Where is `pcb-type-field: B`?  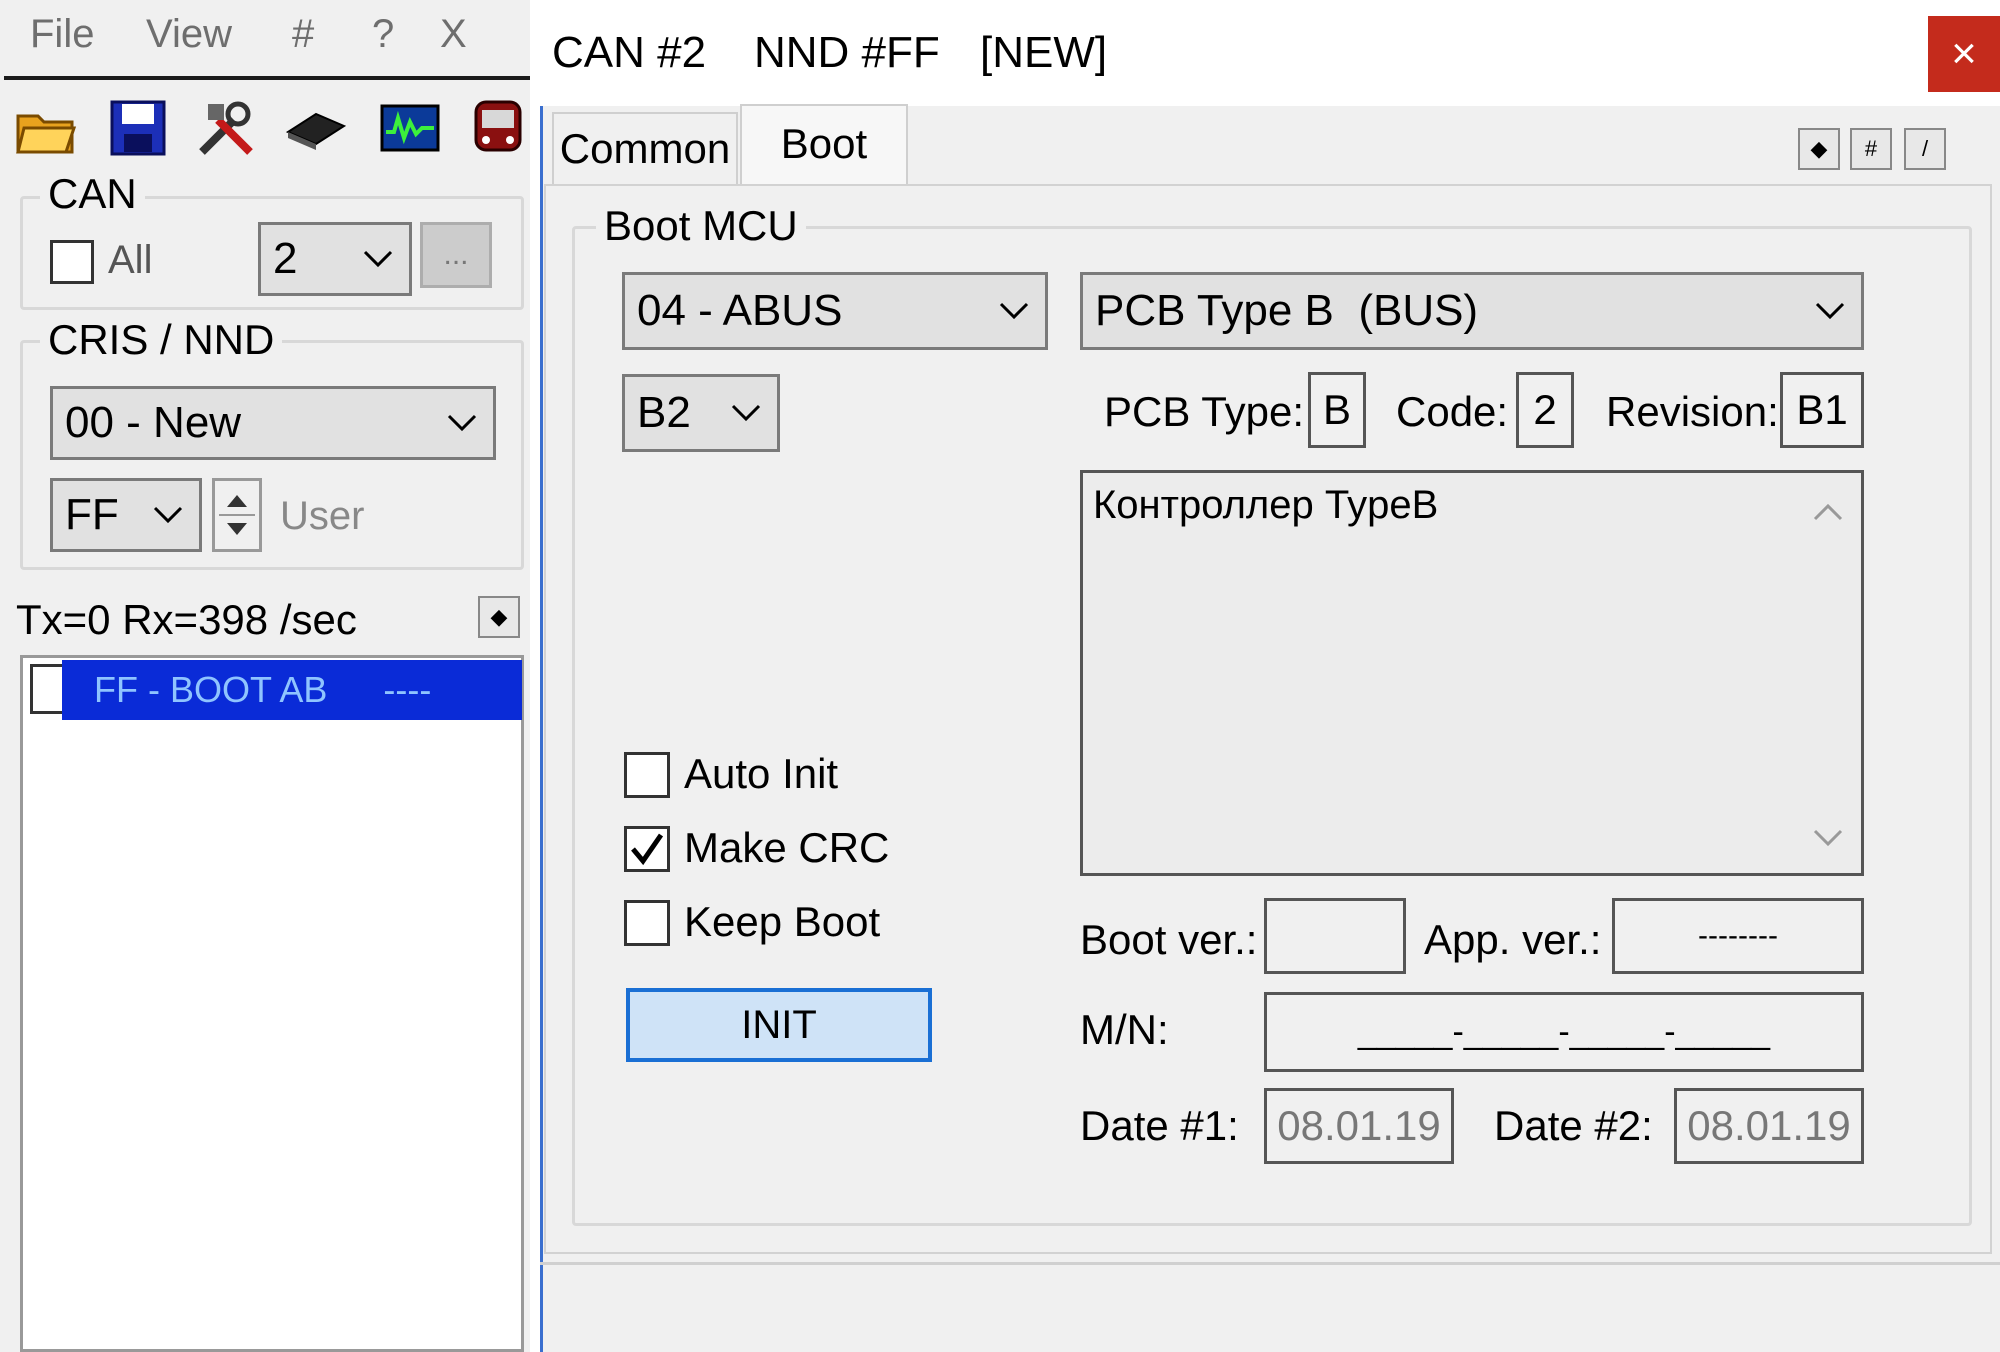
pcb-type-field: B is located at coordinates (1337, 410).